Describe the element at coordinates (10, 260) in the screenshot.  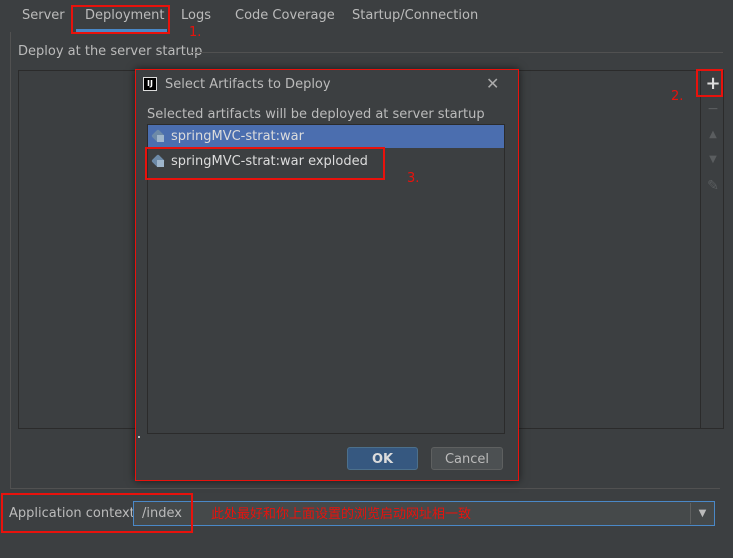
I see `panel-border-left` at that location.